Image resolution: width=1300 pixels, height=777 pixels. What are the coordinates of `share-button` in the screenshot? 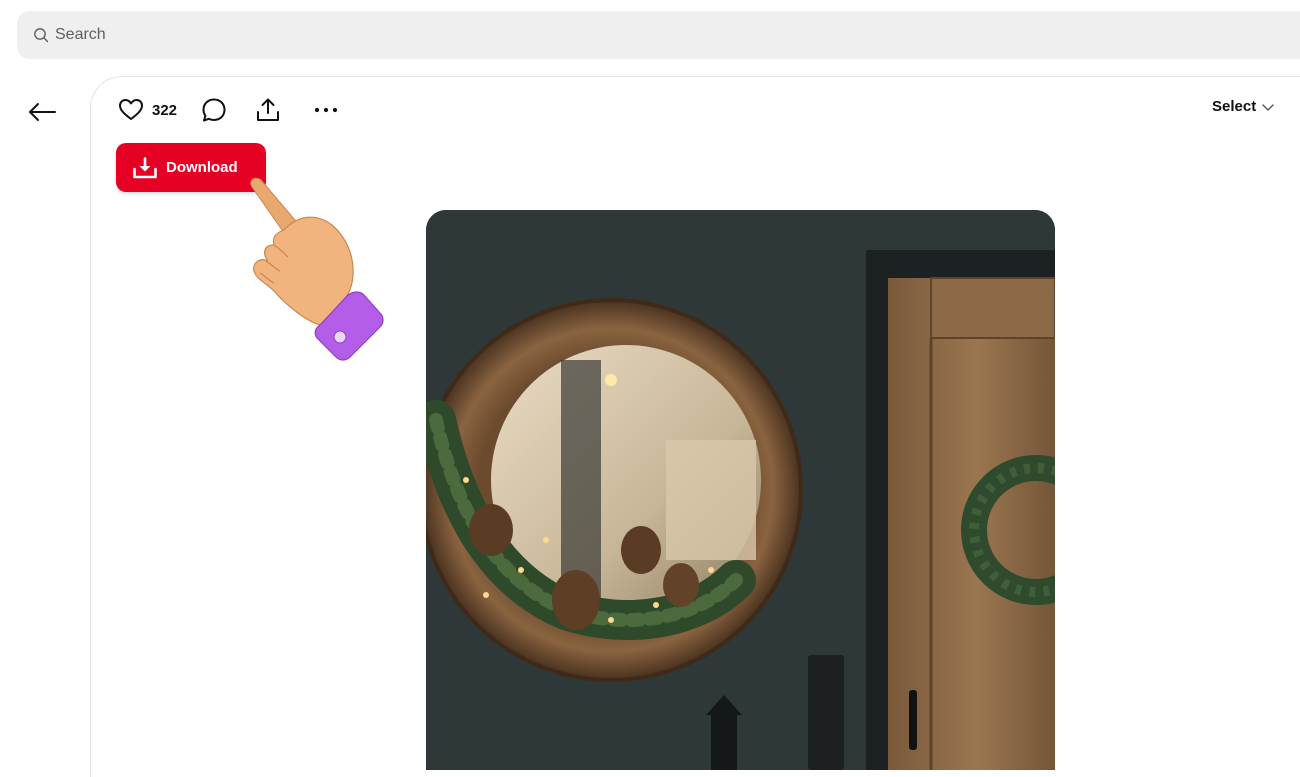 It's located at (268, 110).